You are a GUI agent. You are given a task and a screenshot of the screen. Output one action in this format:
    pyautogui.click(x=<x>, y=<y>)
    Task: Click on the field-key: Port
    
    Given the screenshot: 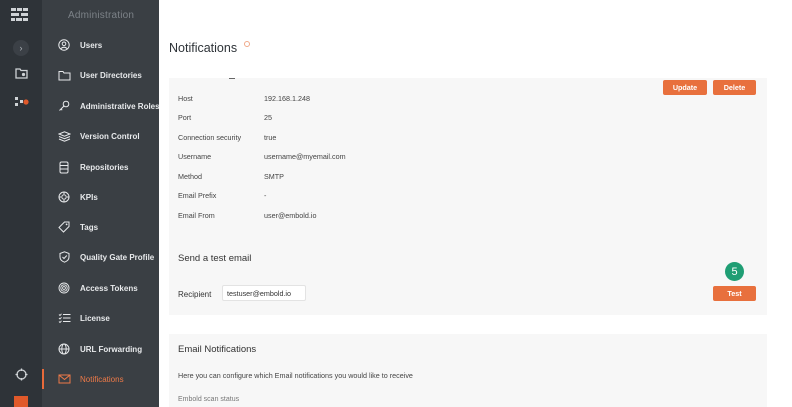 What is the action you would take?
    pyautogui.click(x=185, y=117)
    